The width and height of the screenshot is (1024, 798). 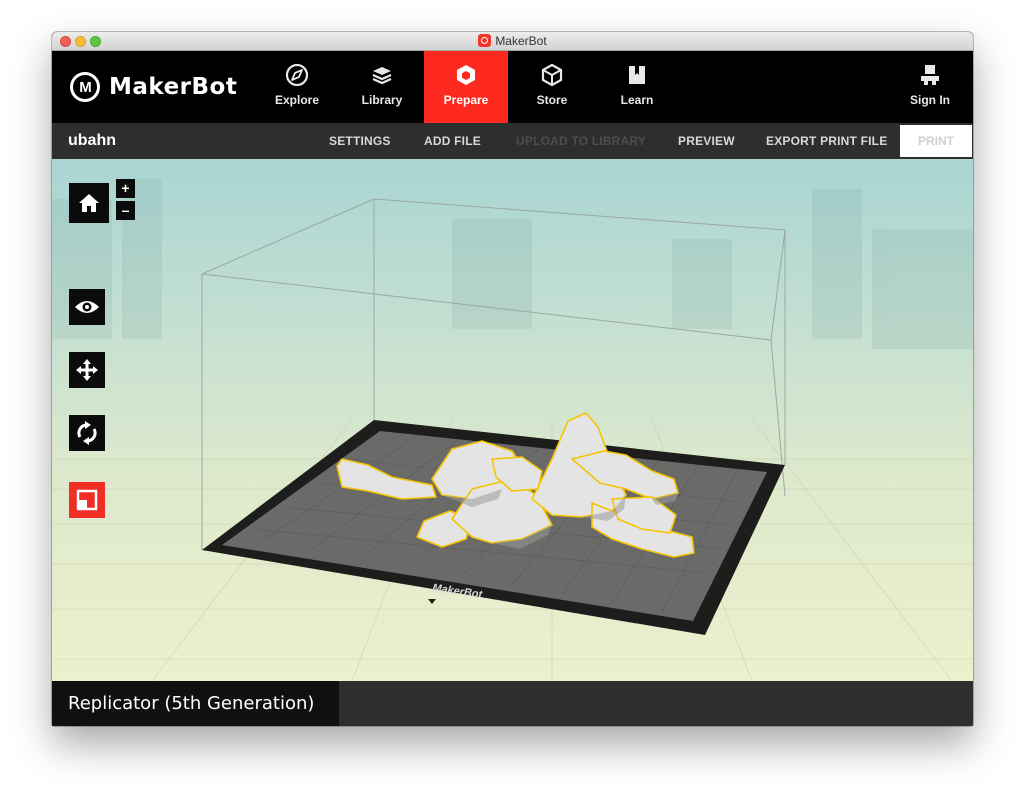 I want to click on printer-selector: Replicator (5th Generation), so click(x=195, y=703).